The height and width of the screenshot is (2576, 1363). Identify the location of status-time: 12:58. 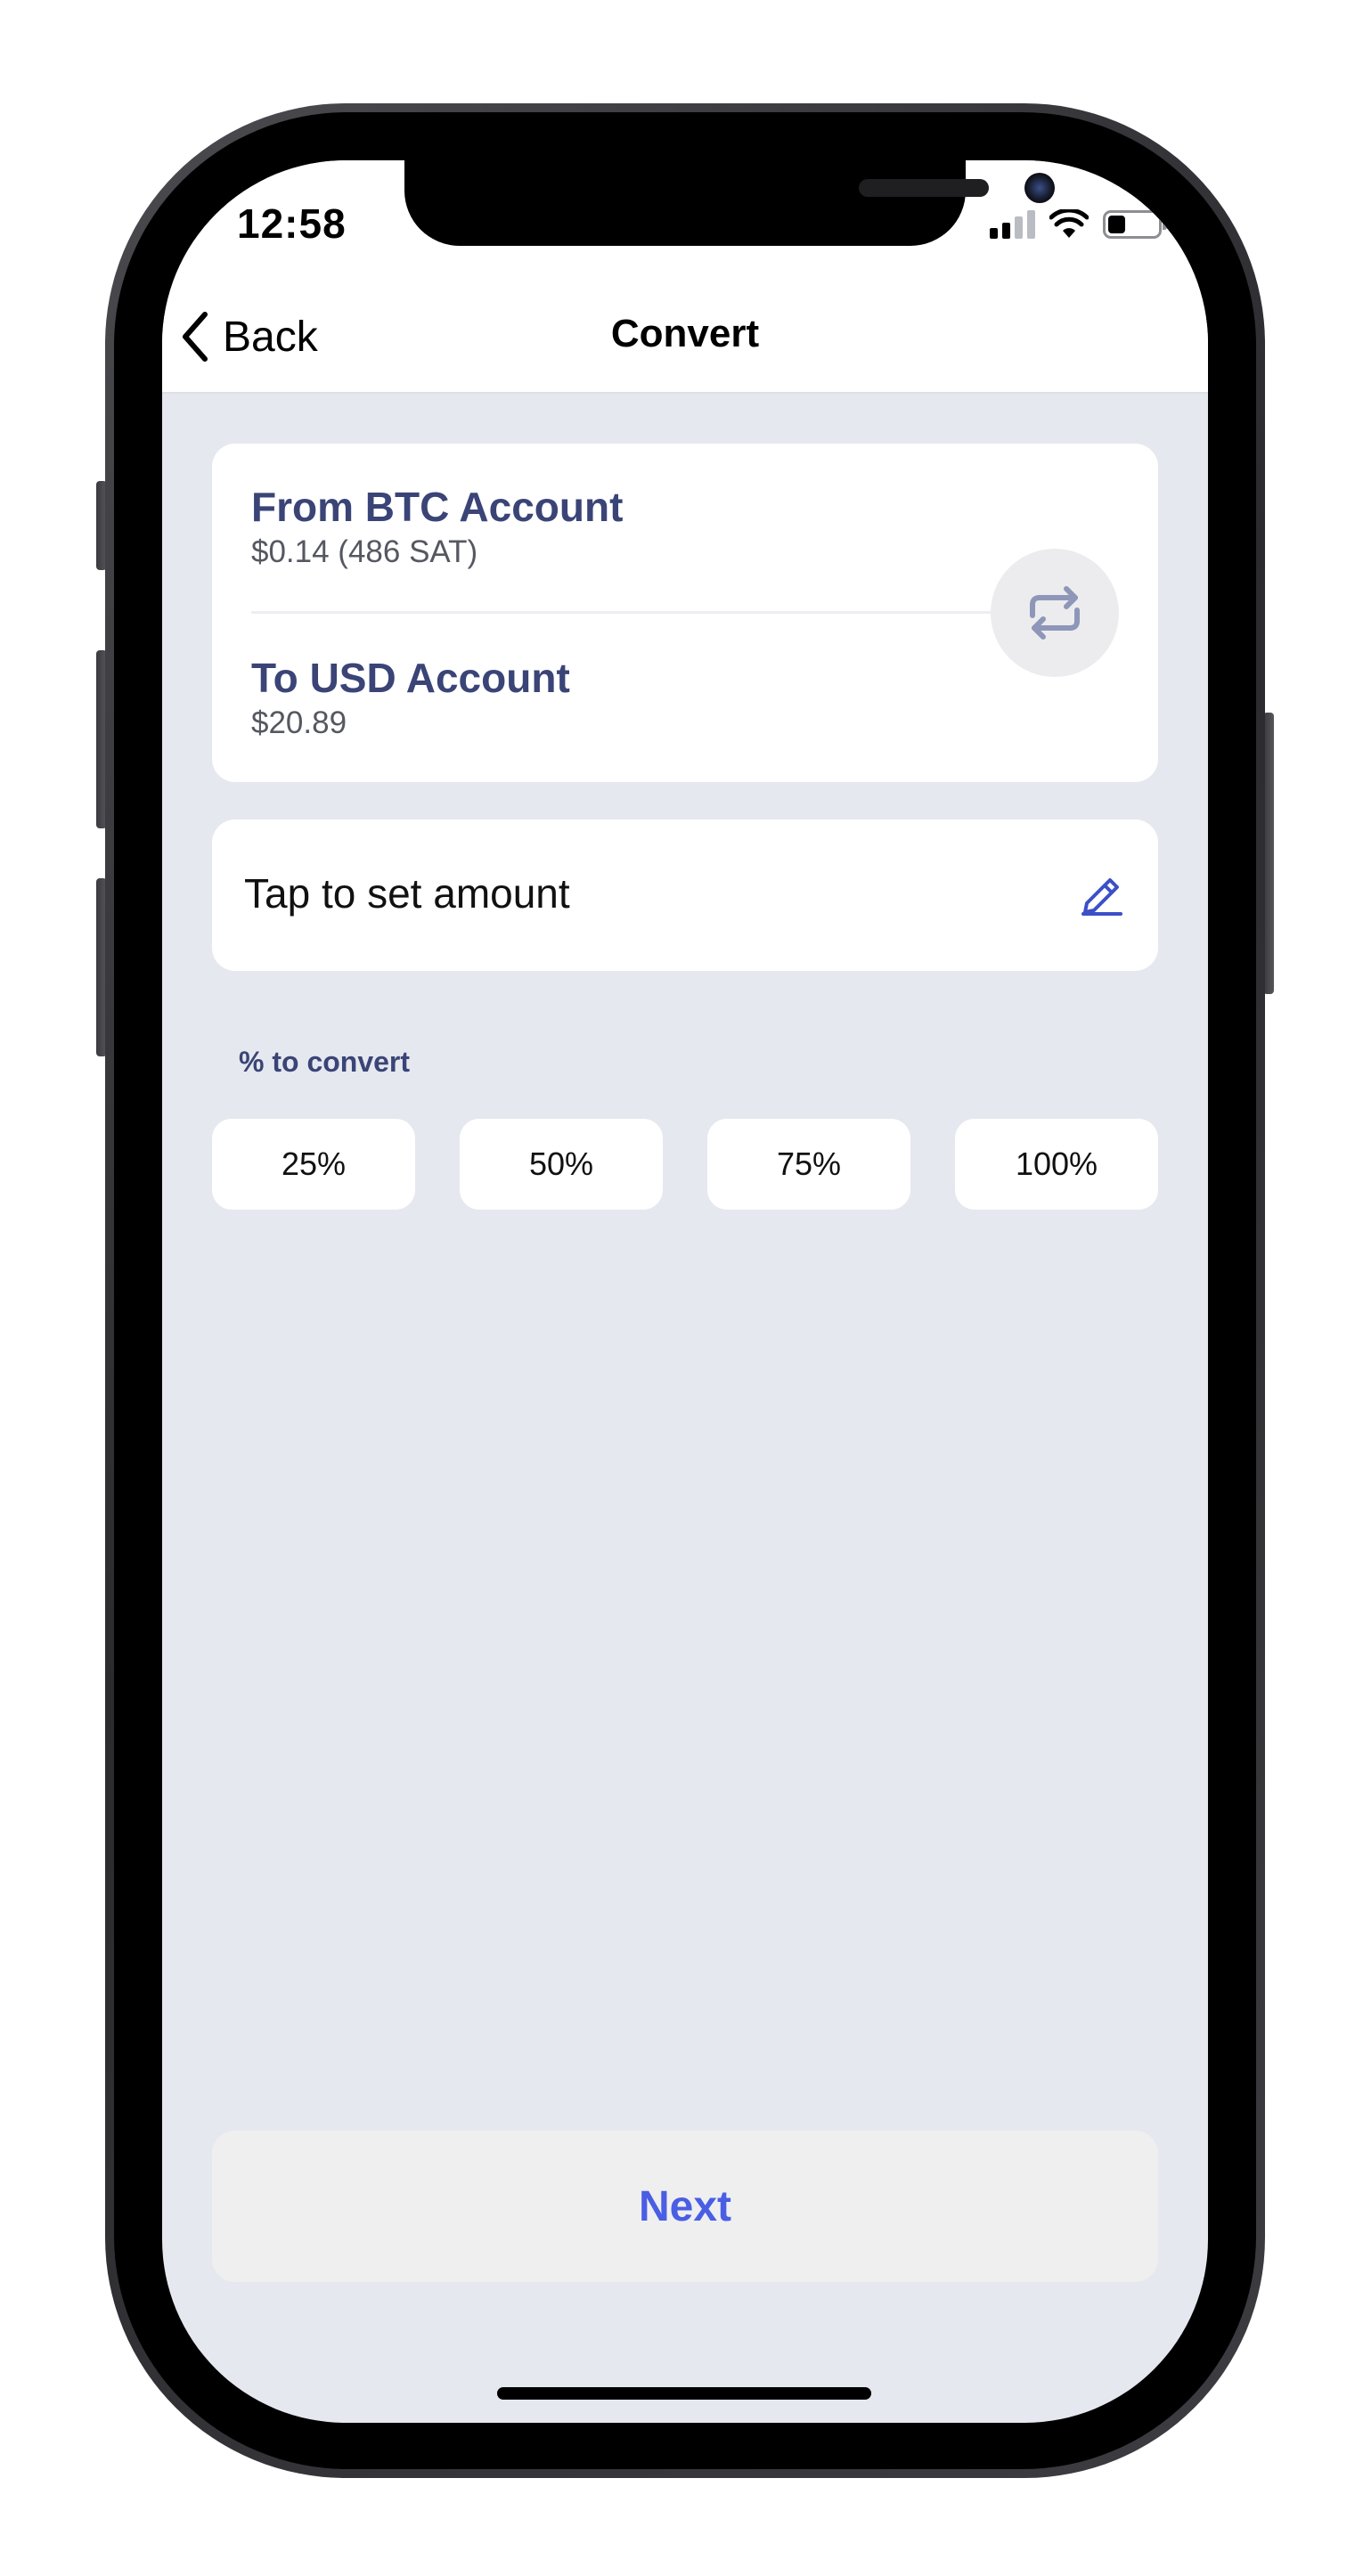
(292, 224).